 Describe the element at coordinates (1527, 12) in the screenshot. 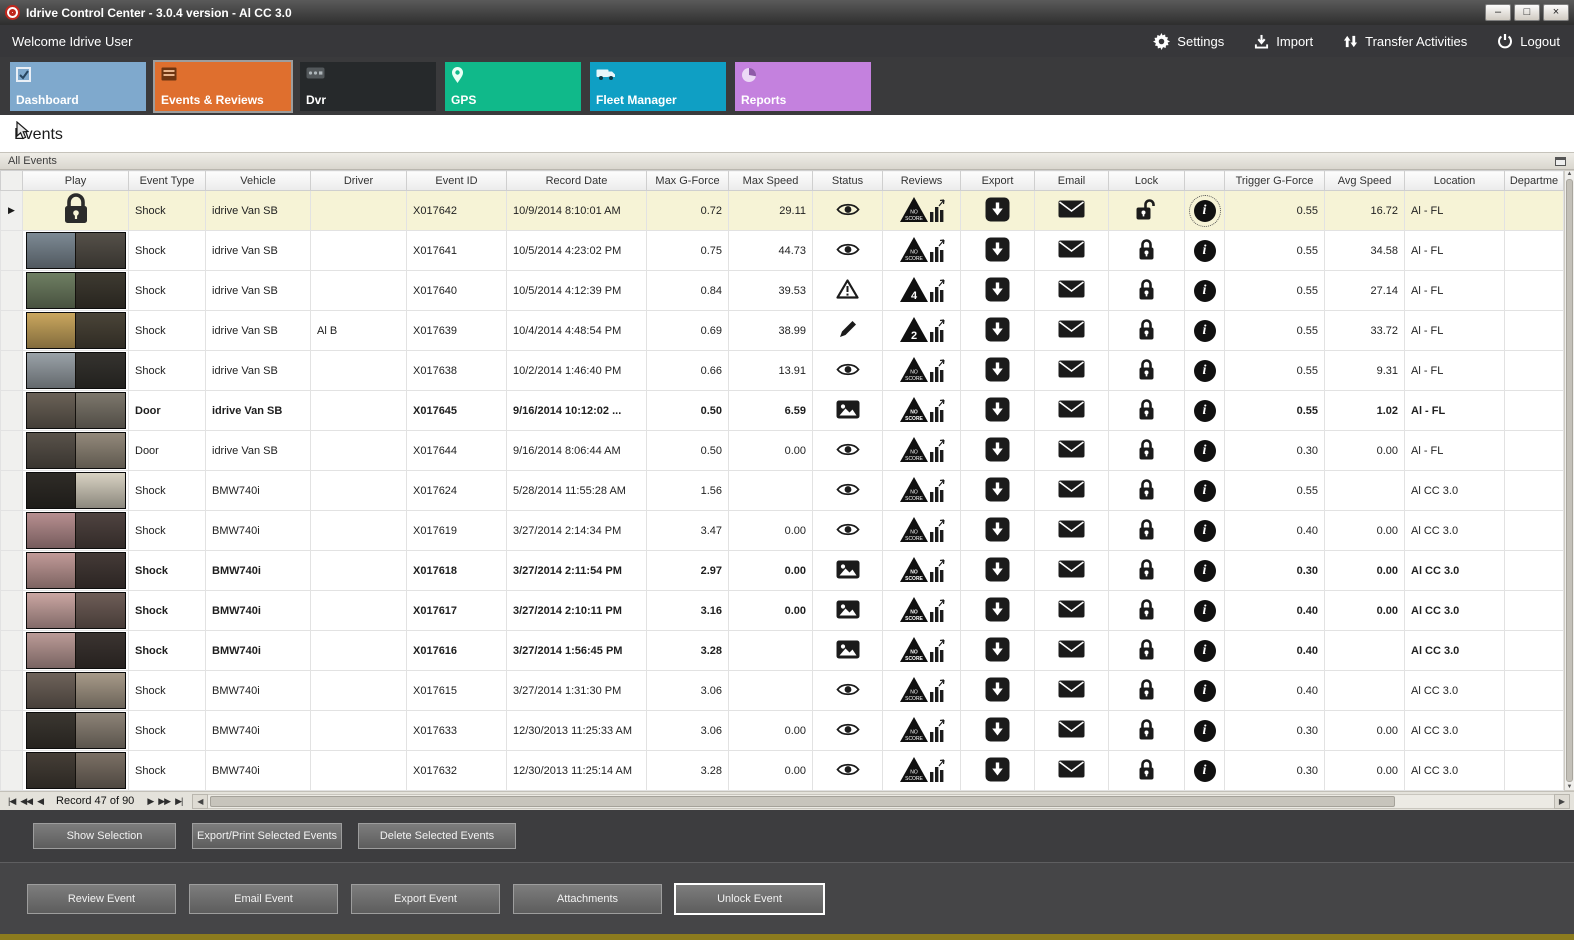

I see `maximize-button: □` at that location.